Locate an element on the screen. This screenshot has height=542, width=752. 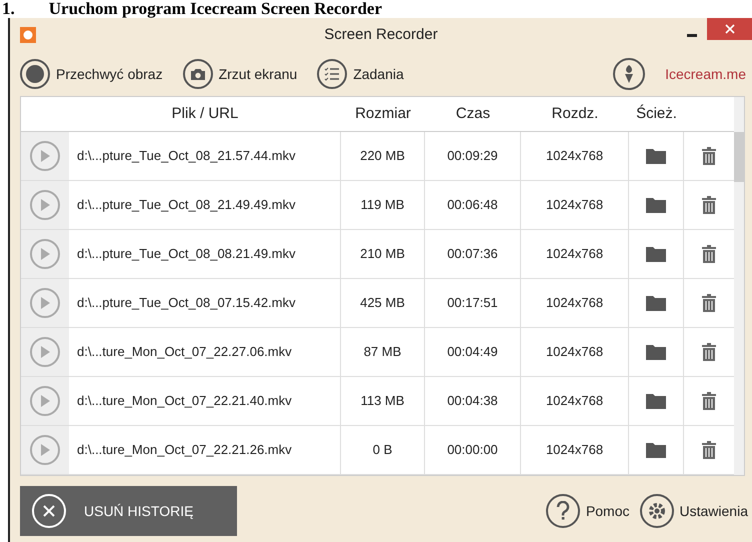
app-logo-icon is located at coordinates (28, 35).